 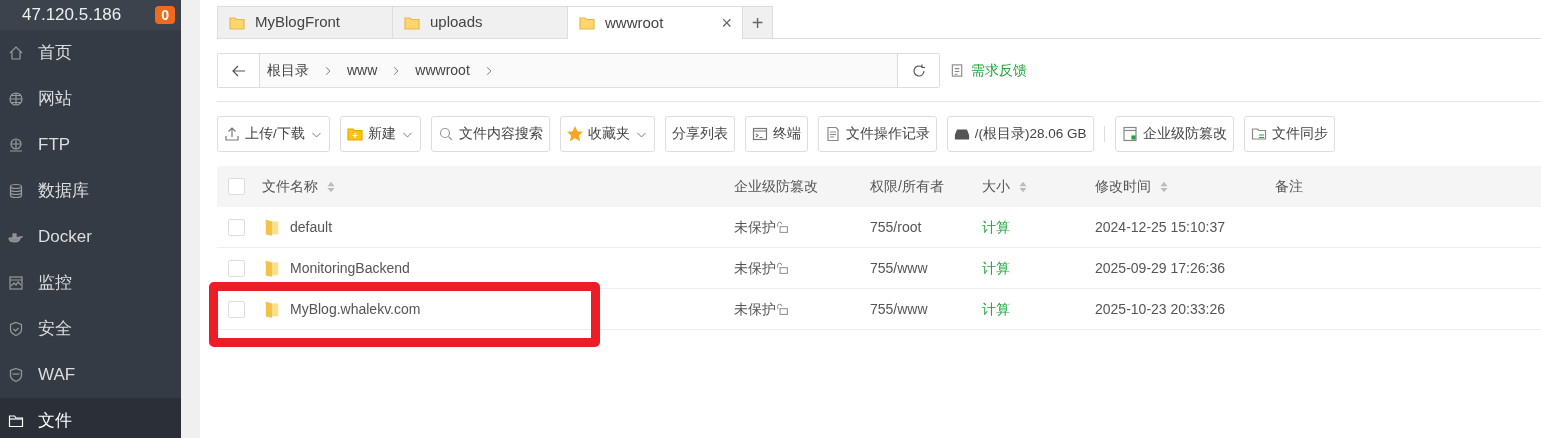 What do you see at coordinates (90, 53) in the screenshot?
I see `sidebar-item: 首页` at bounding box center [90, 53].